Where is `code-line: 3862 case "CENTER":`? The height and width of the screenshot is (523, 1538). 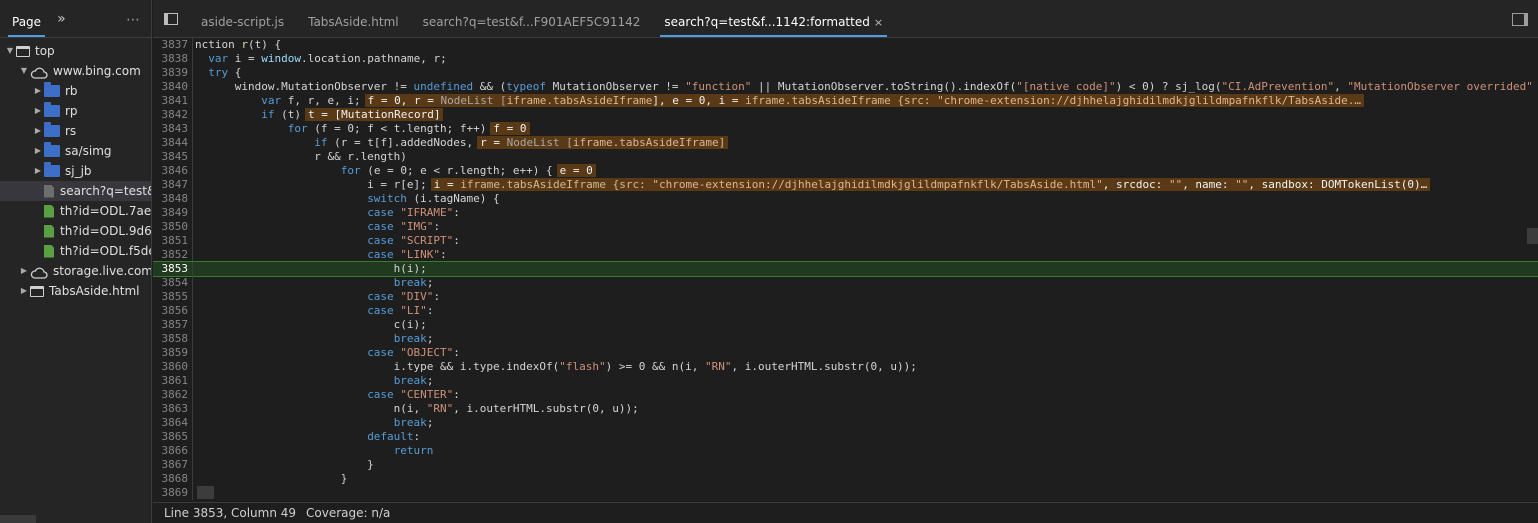
code-line: 3862 case "CENTER": is located at coordinates (845, 395).